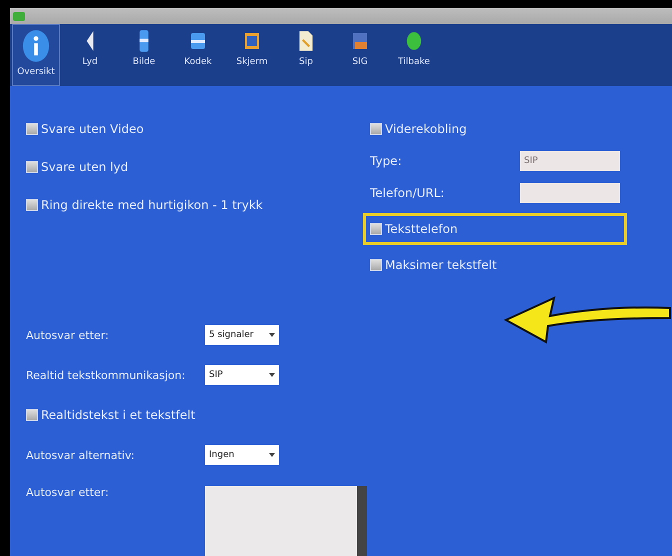 The width and height of the screenshot is (672, 556). What do you see at coordinates (441, 265) in the screenshot?
I see `checkbox-label: Maksimer tekstfelt` at bounding box center [441, 265].